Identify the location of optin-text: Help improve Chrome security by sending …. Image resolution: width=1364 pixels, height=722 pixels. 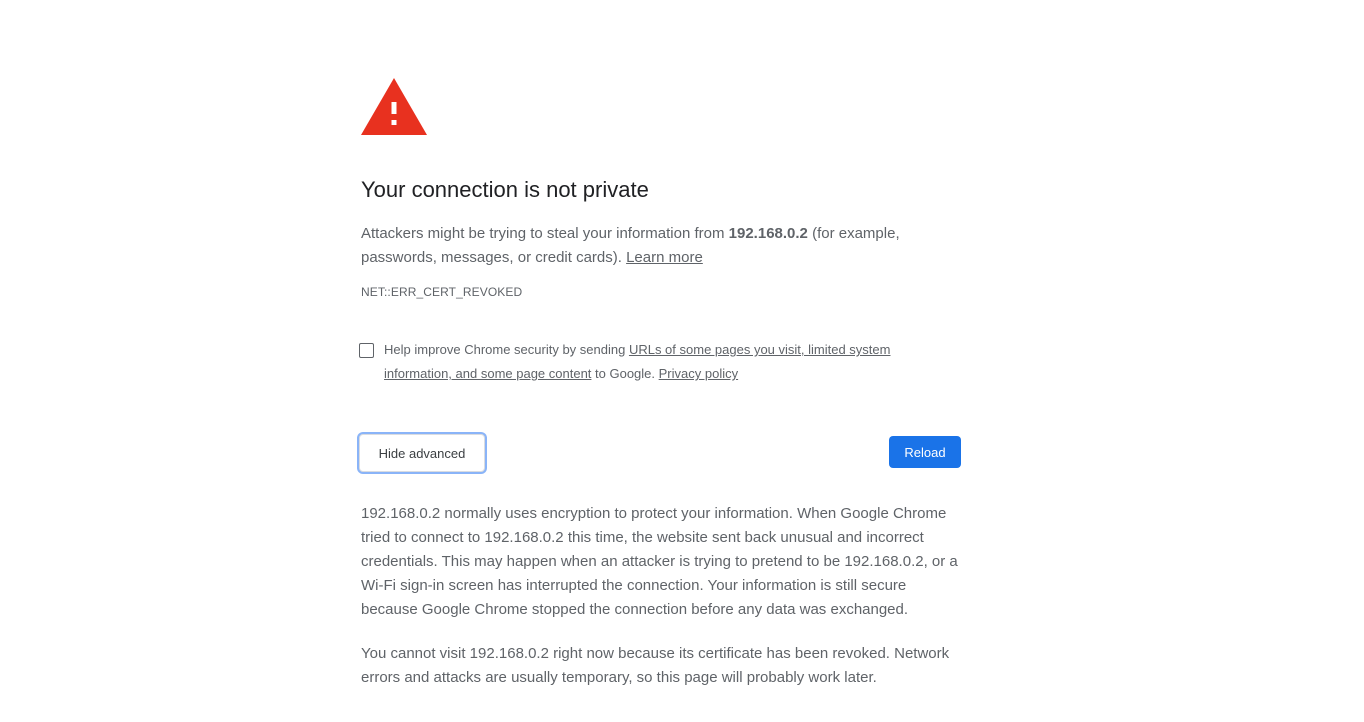
(652, 362).